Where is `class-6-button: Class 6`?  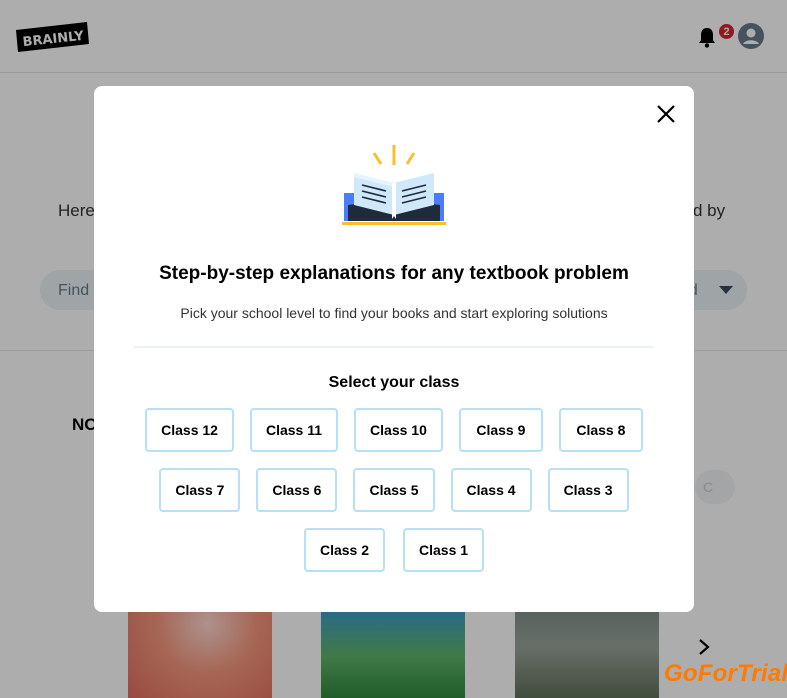 class-6-button: Class 6 is located at coordinates (297, 490).